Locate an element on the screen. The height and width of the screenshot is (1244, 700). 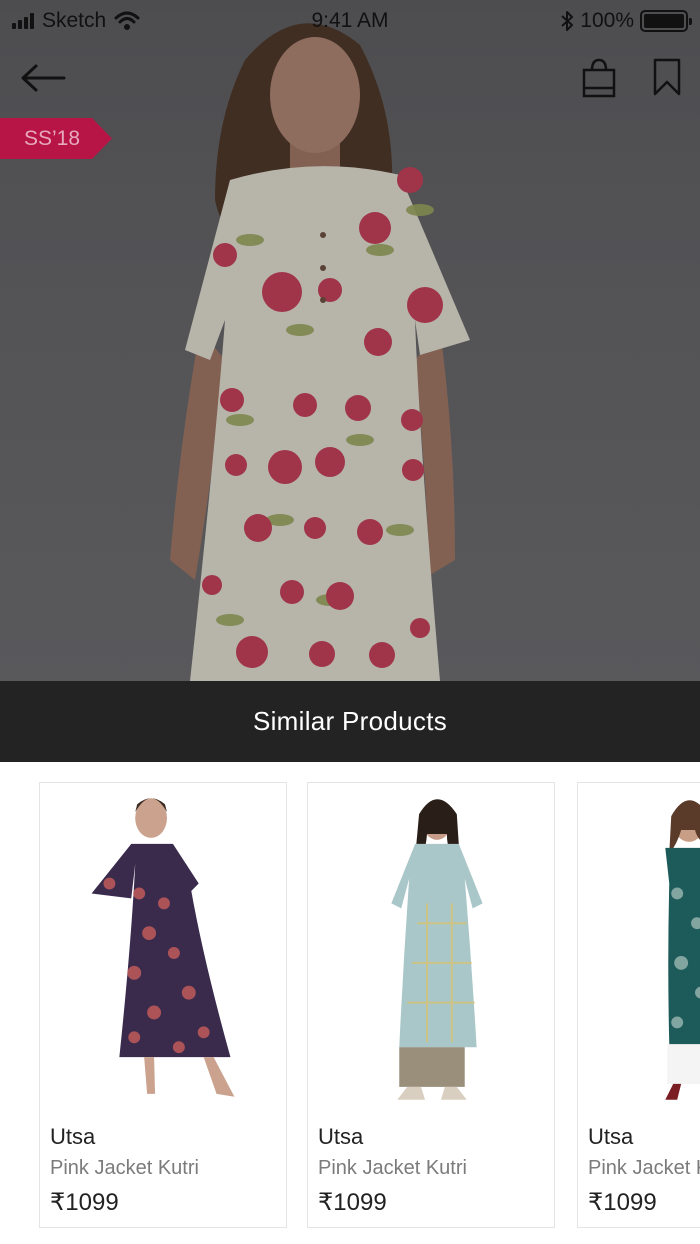
bookmark-icon is located at coordinates (667, 77).